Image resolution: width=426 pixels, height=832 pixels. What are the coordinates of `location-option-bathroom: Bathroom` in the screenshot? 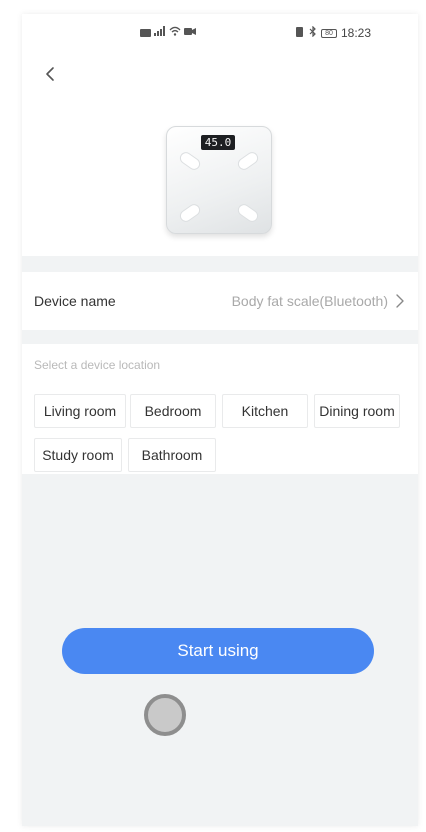 It's located at (172, 455).